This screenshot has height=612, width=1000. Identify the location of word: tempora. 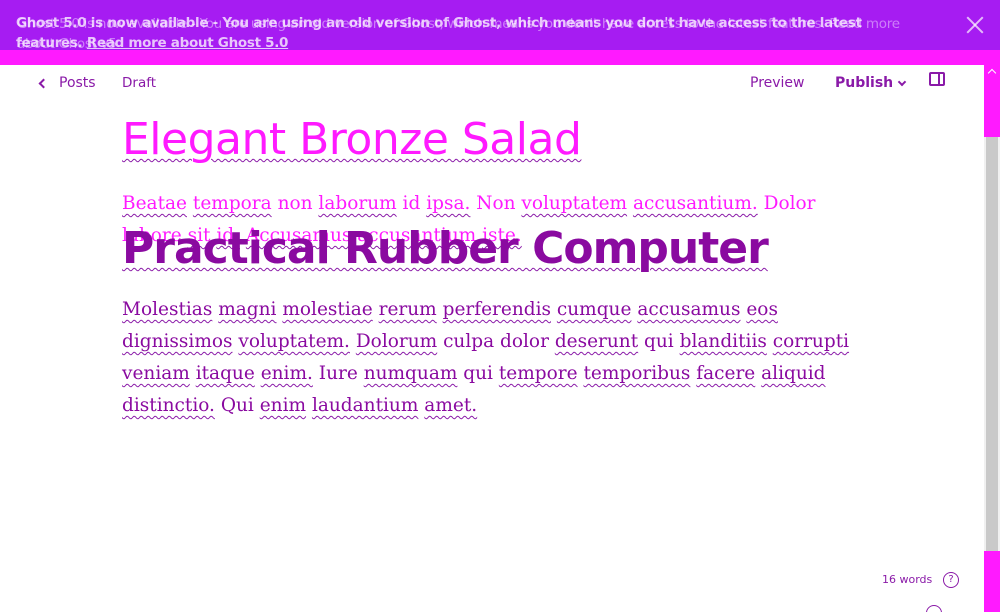
(232, 203).